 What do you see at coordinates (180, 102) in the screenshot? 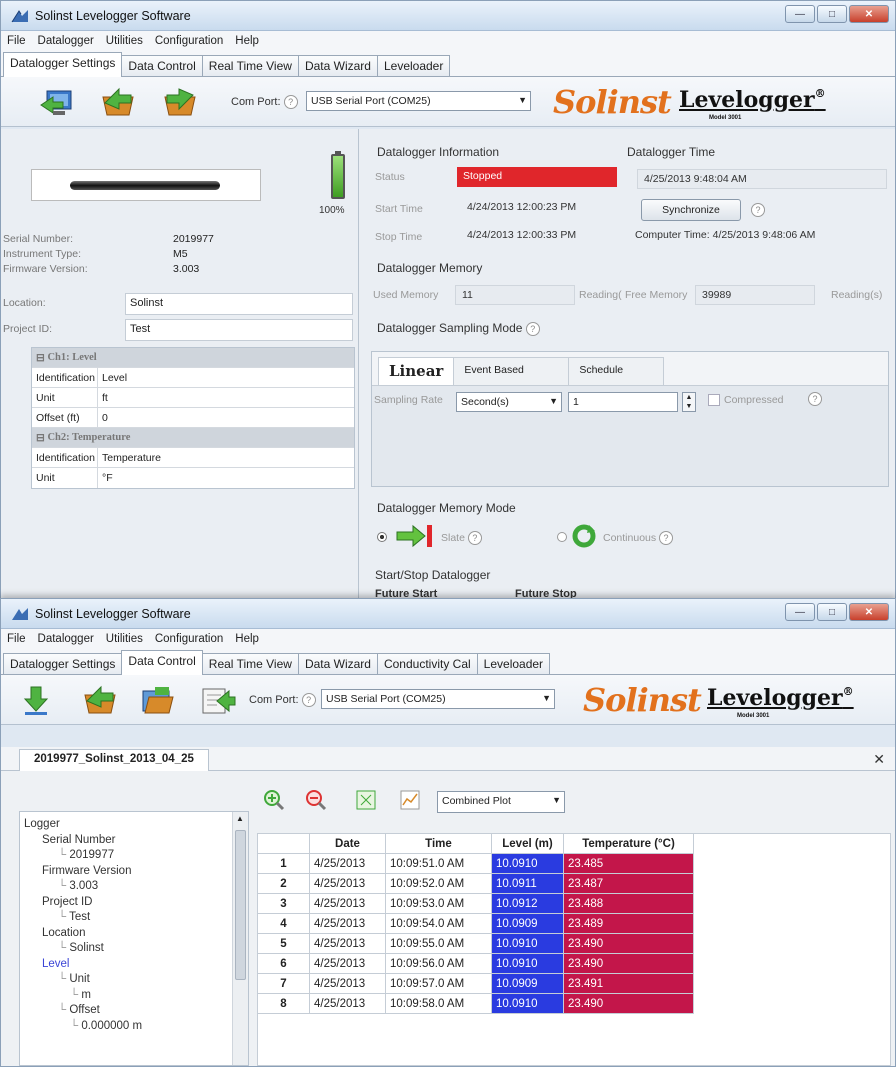
I see `save-file-icon` at bounding box center [180, 102].